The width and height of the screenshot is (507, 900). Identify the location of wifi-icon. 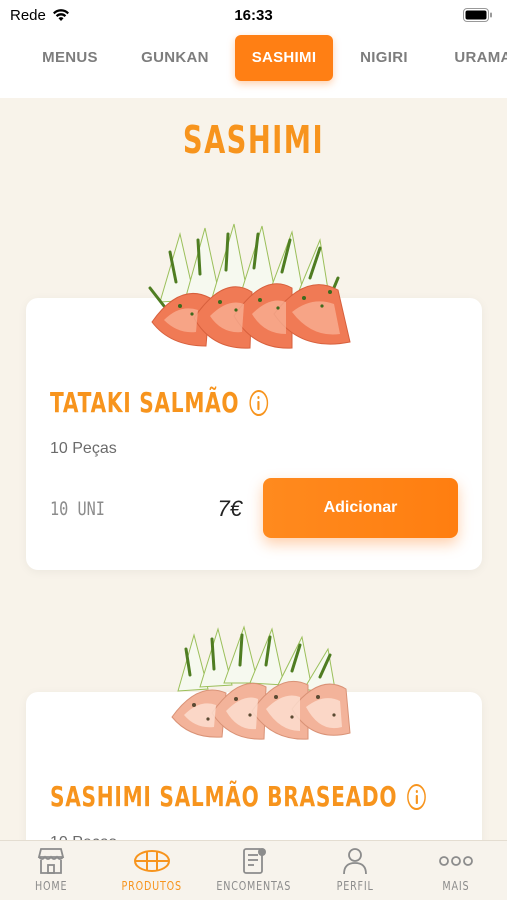
(60, 15).